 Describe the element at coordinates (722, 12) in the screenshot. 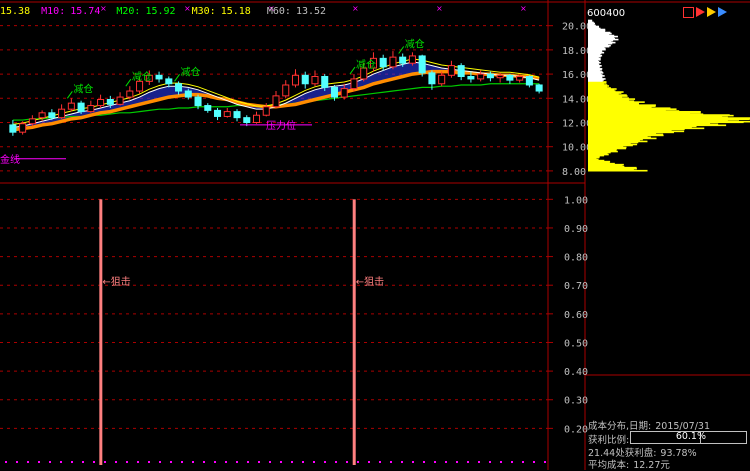

I see `flag-blue-icon` at that location.